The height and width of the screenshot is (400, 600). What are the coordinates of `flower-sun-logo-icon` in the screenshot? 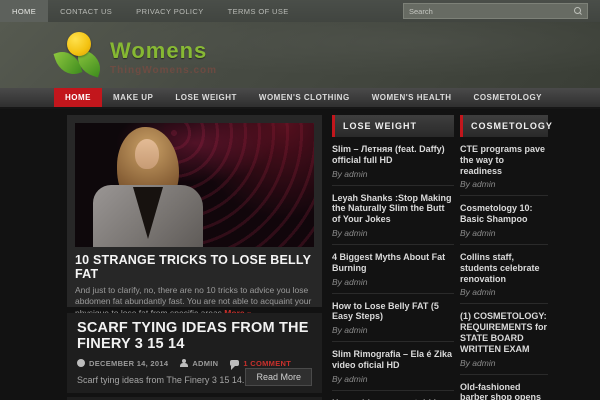 It's located at (79, 55).